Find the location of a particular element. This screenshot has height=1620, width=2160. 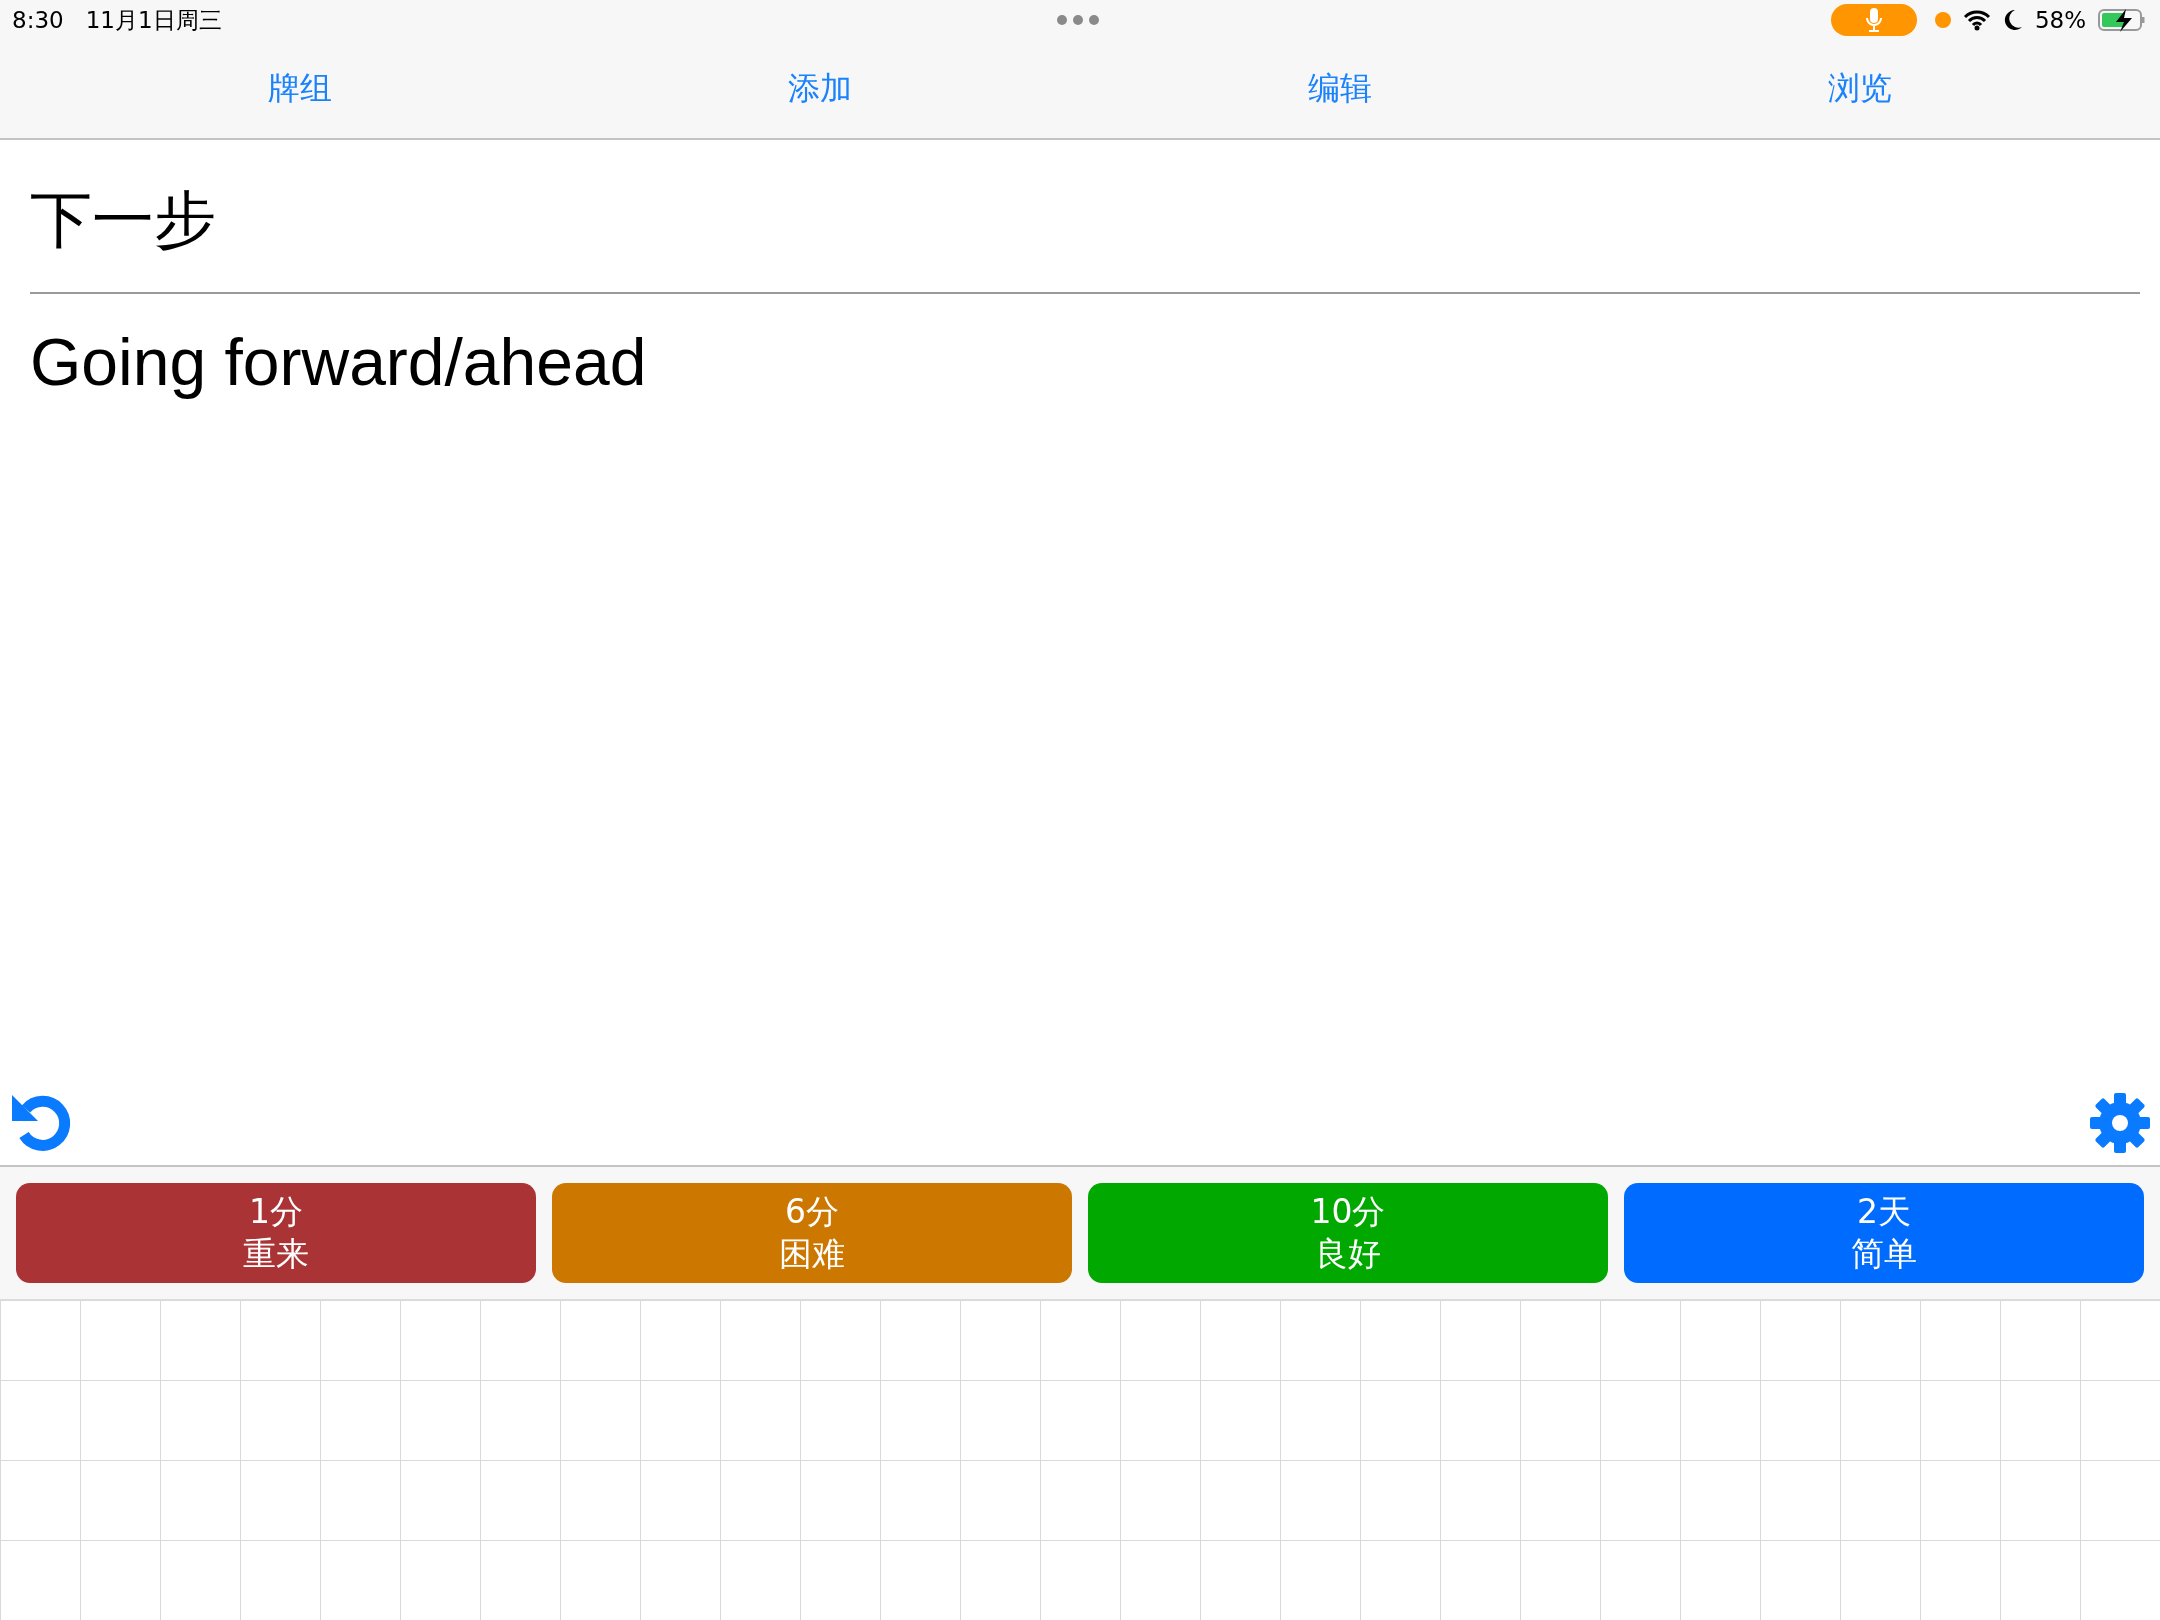

answer-button: 2天 简单 is located at coordinates (1884, 1233).